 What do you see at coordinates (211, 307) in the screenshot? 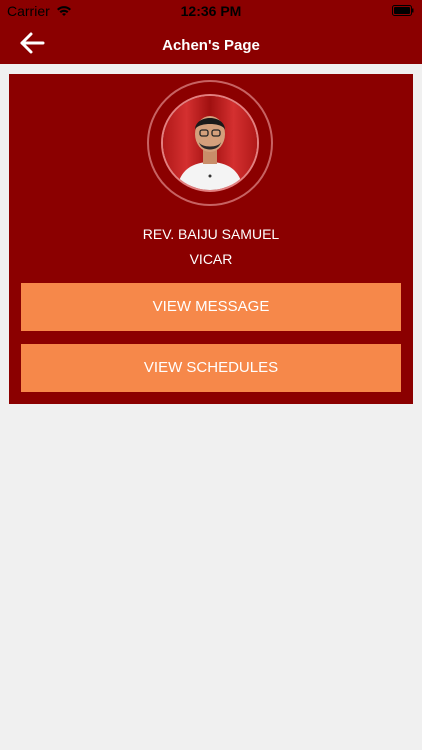
I see `view-message-button: VIEW MESSAGE` at bounding box center [211, 307].